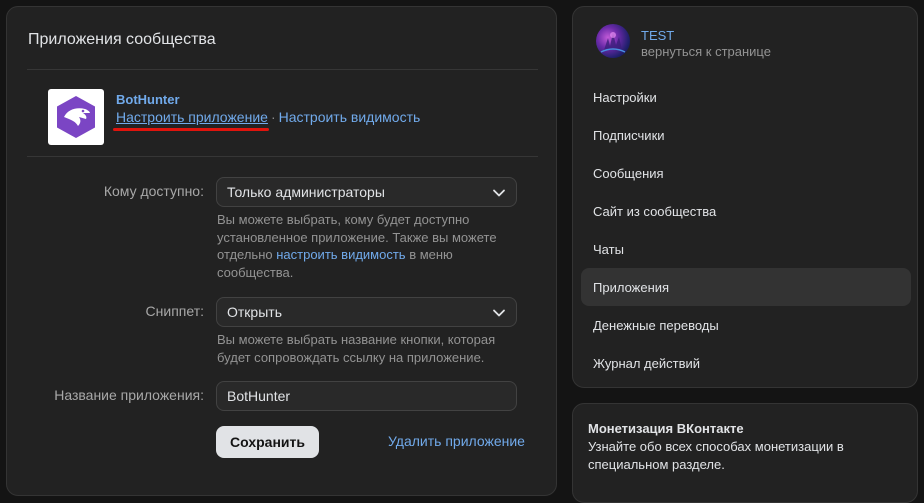  I want to click on group-name-link: TEST, so click(657, 35).